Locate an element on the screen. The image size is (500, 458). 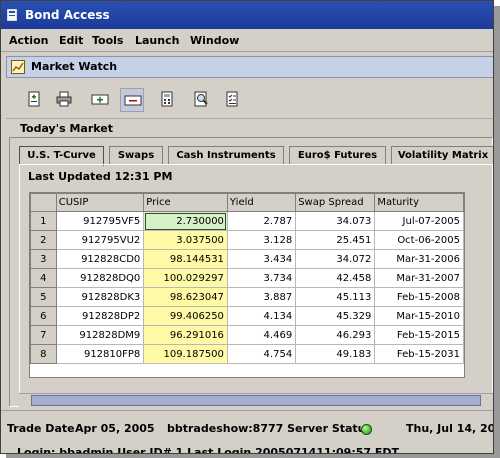
menu-launch: Launch is located at coordinates (157, 40).